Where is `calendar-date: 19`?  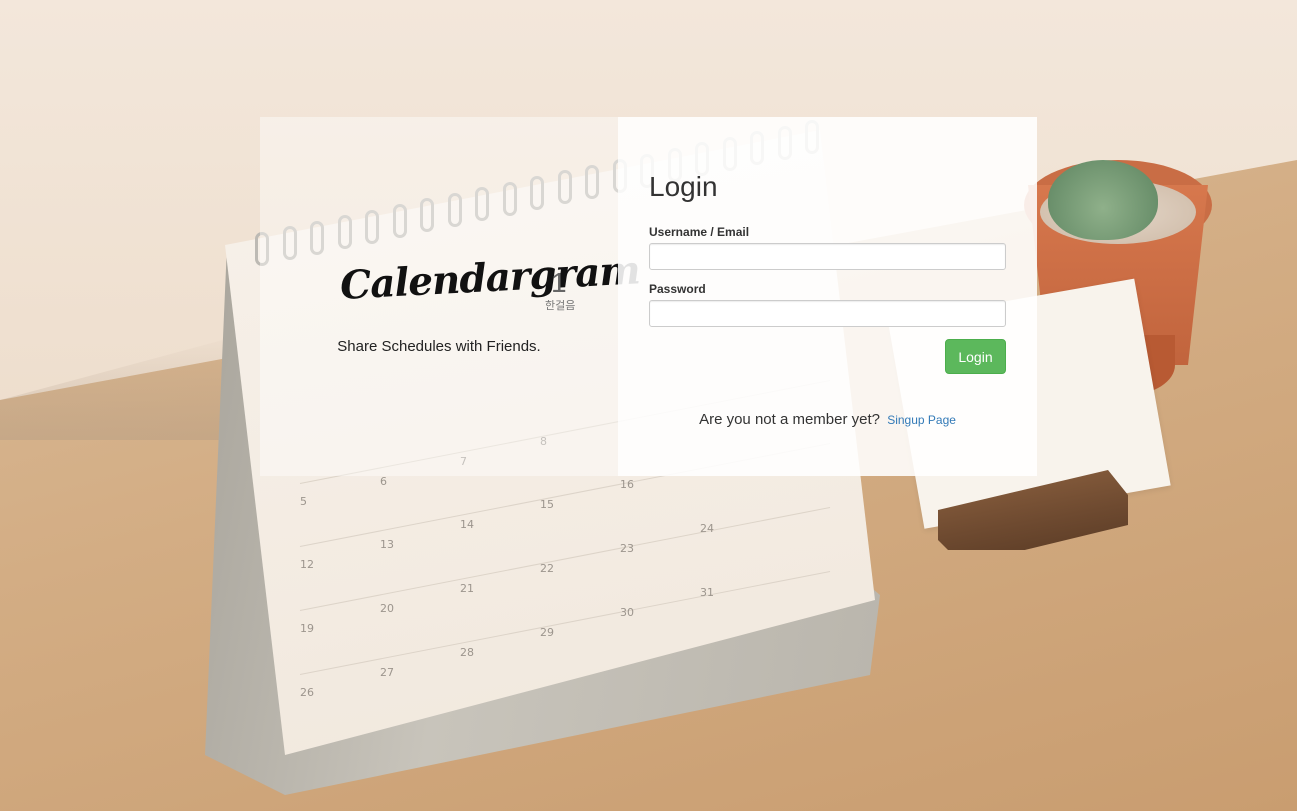 calendar-date: 19 is located at coordinates (307, 628).